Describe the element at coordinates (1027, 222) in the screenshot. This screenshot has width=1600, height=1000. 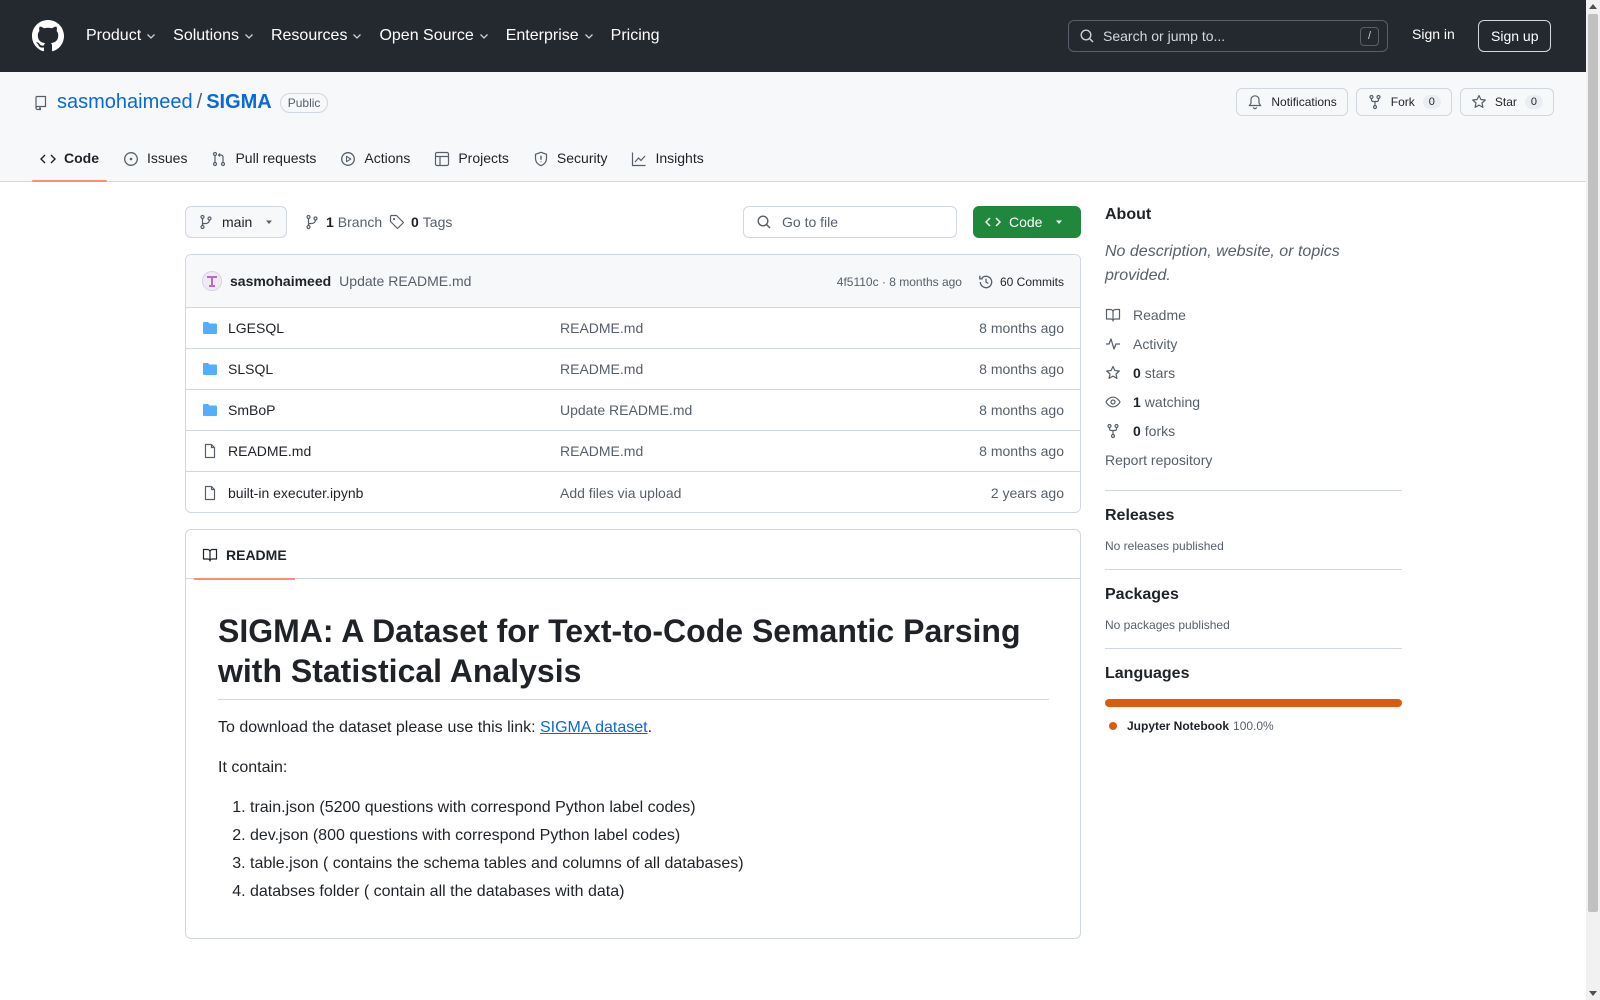
I see `code-dropdown-button: Code` at that location.